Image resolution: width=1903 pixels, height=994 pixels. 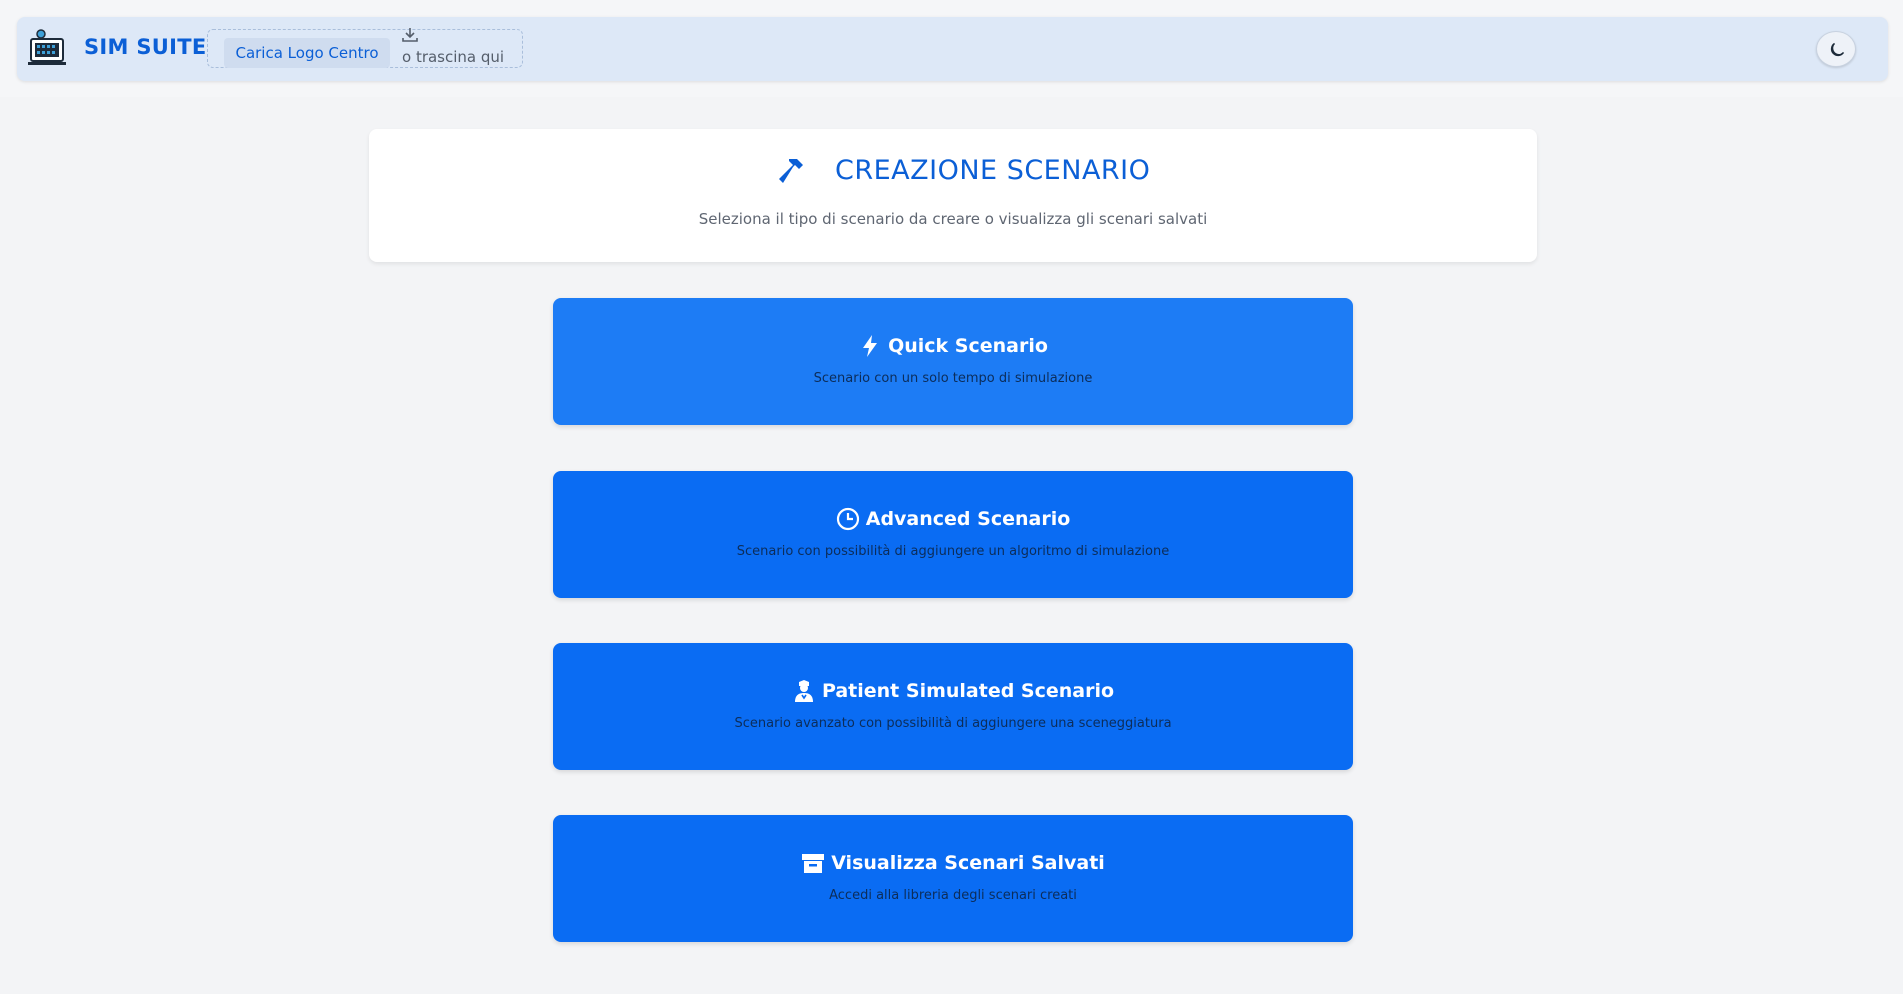 I want to click on archive-icon, so click(x=813, y=863).